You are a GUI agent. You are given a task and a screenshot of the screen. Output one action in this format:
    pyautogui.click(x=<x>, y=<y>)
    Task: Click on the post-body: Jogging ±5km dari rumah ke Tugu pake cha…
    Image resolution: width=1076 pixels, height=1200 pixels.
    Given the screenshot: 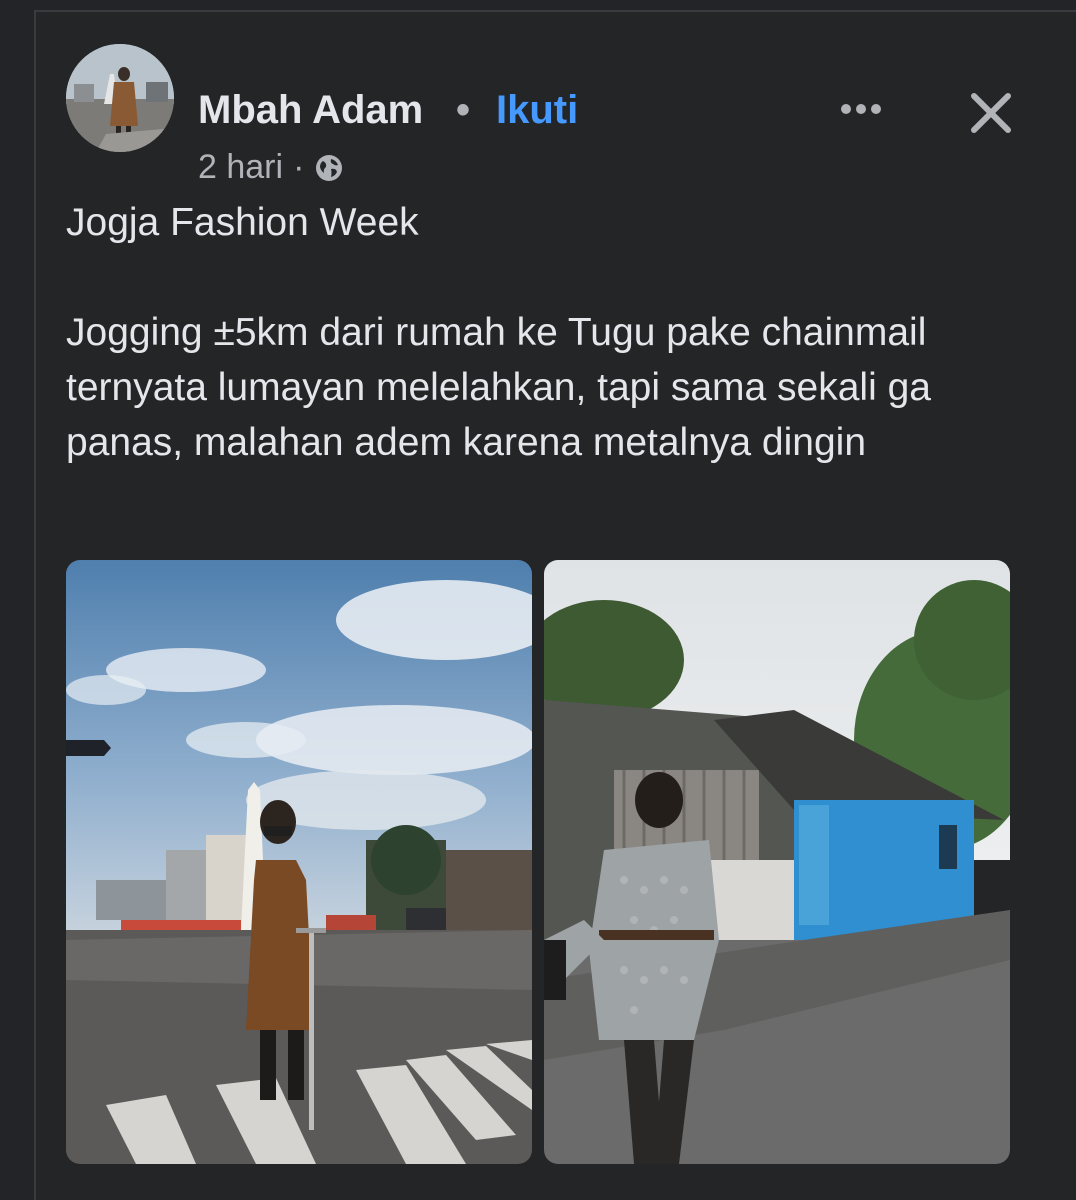 What is the action you would take?
    pyautogui.click(x=498, y=387)
    